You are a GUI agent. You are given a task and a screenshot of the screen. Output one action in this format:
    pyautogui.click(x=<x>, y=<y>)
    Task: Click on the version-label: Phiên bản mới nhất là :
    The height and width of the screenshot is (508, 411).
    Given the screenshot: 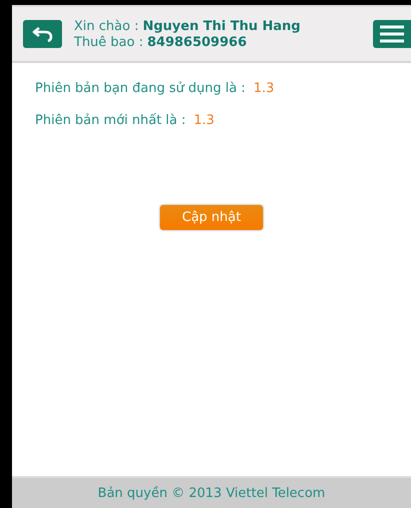 What is the action you would take?
    pyautogui.click(x=110, y=120)
    